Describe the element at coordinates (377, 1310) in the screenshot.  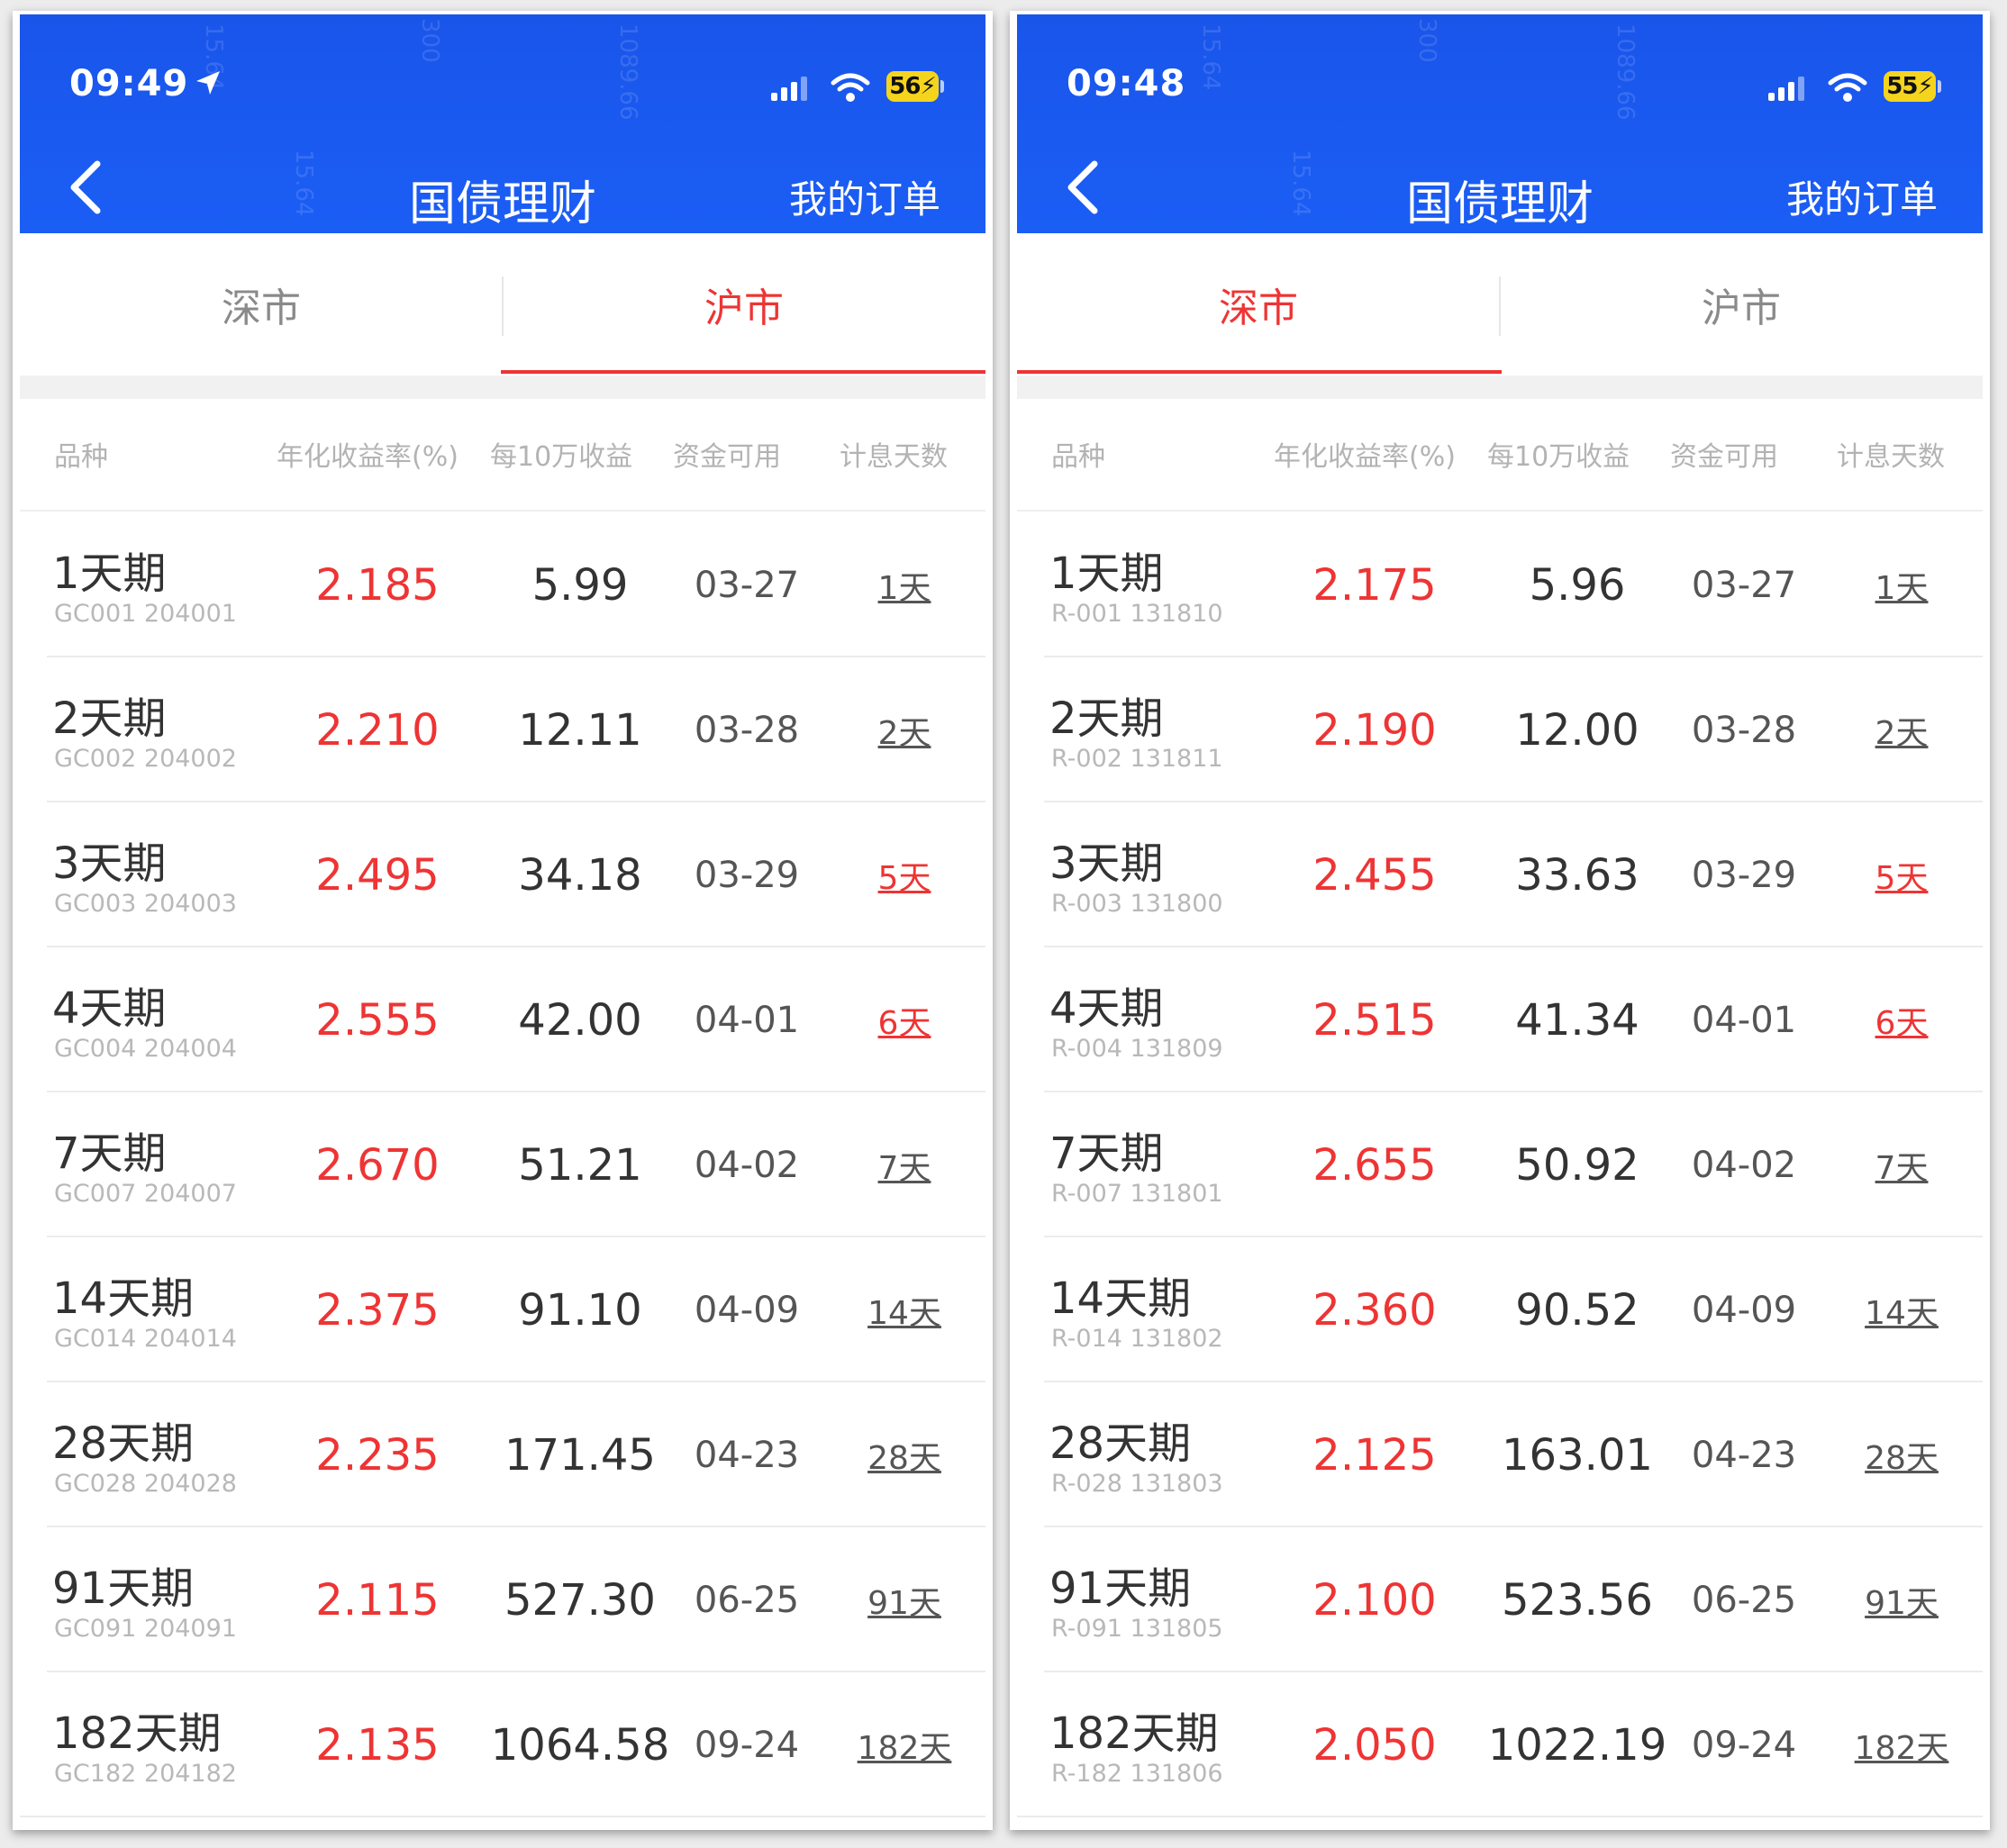
I see `annual-rate: 2.375` at that location.